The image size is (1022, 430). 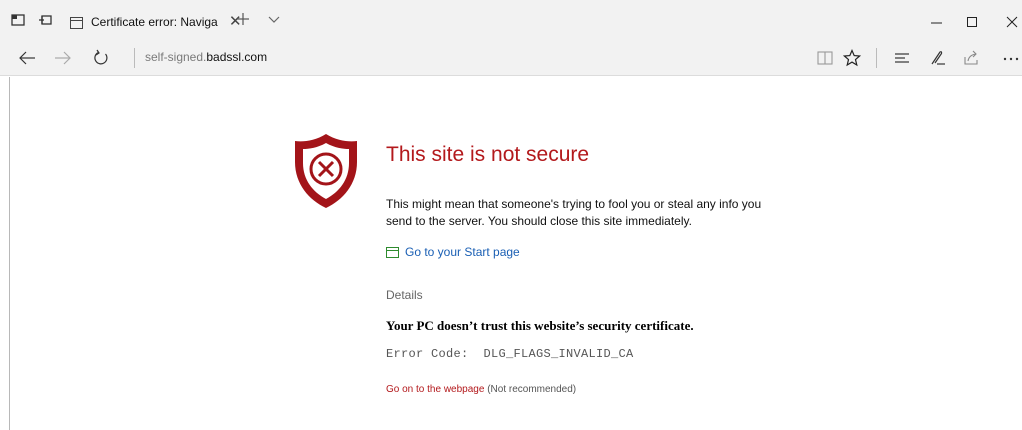 What do you see at coordinates (902, 58) in the screenshot?
I see `hub-icon` at bounding box center [902, 58].